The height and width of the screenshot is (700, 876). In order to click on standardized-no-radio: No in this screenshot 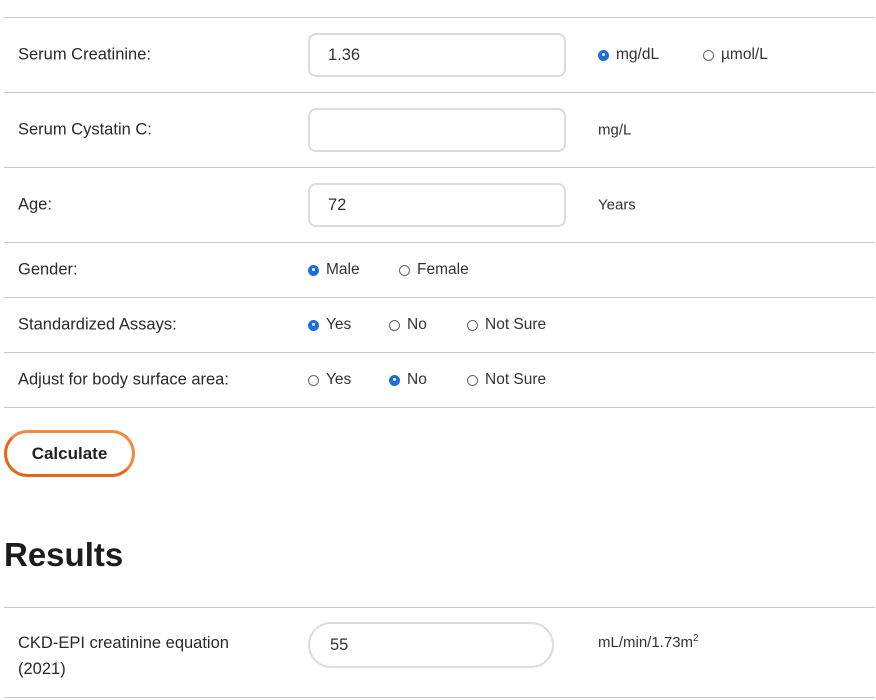, I will do `click(408, 325)`.